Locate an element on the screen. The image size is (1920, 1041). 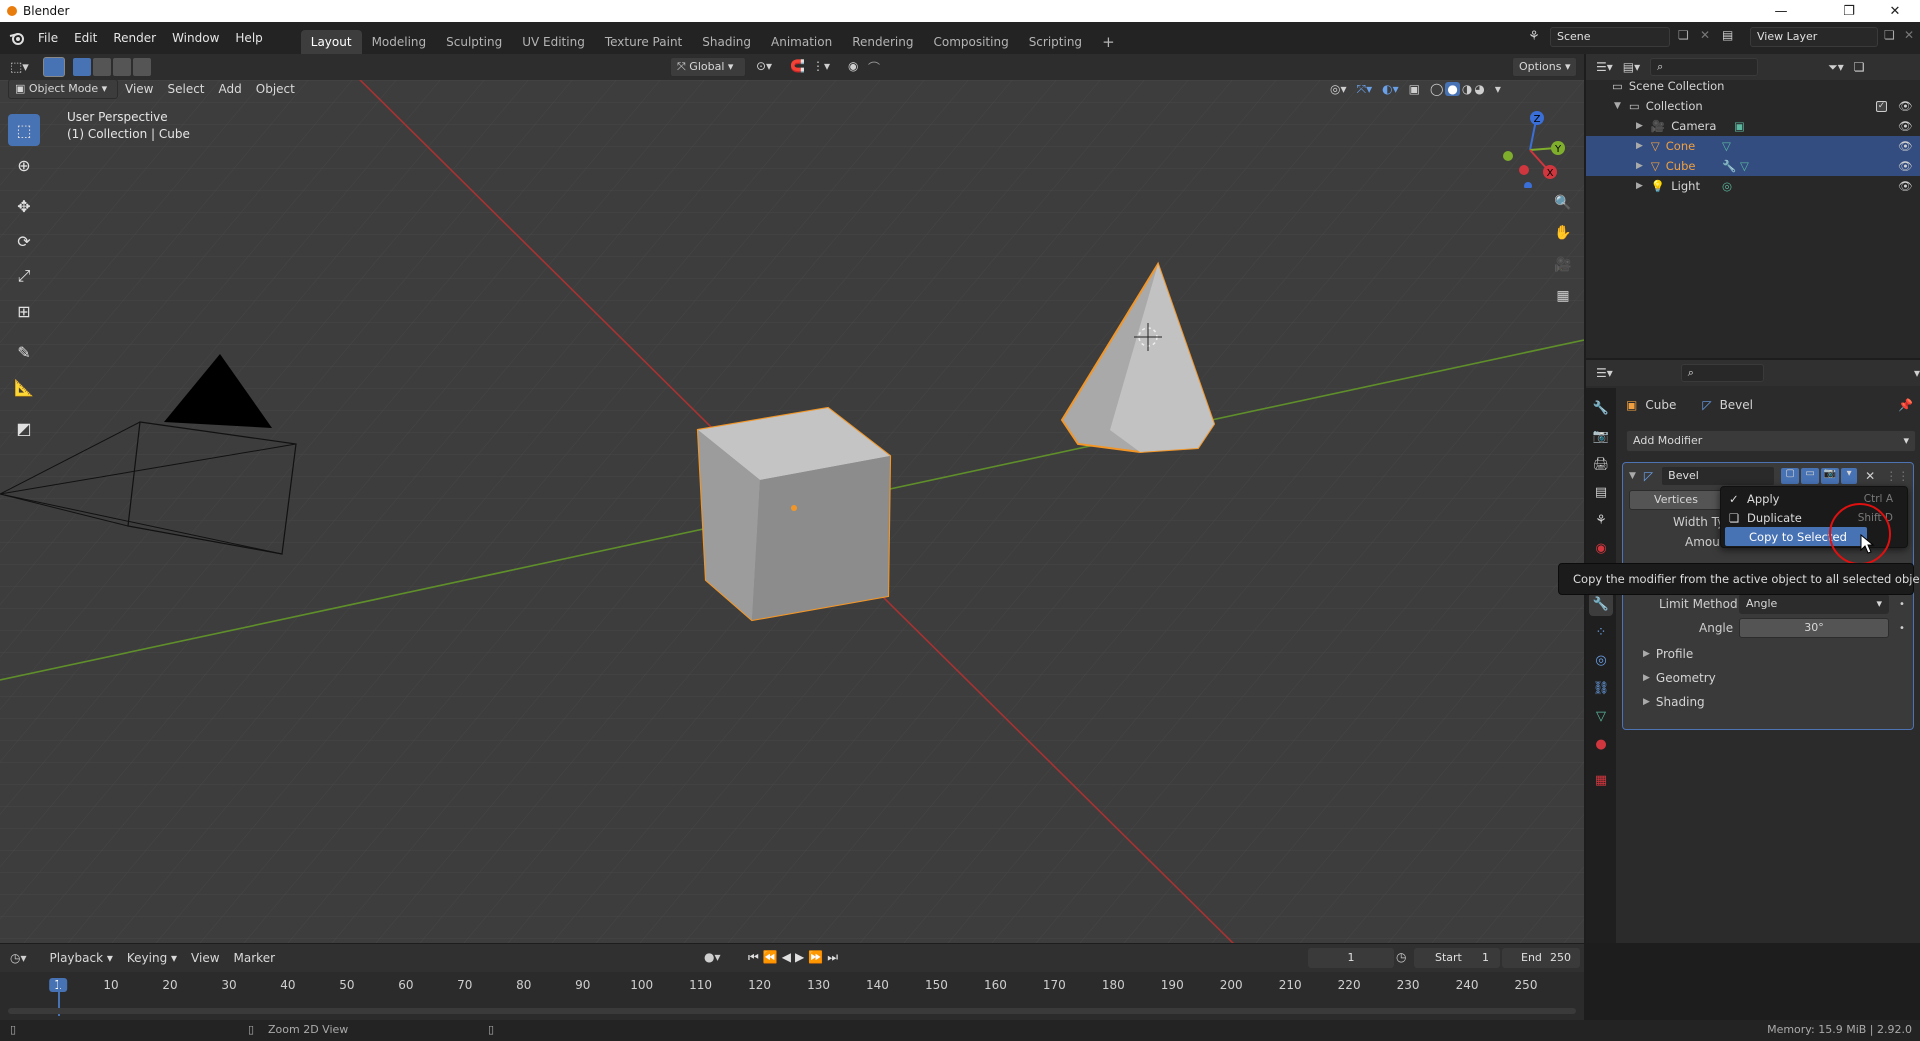
restore-button: ❐ is located at coordinates (1849, 11).